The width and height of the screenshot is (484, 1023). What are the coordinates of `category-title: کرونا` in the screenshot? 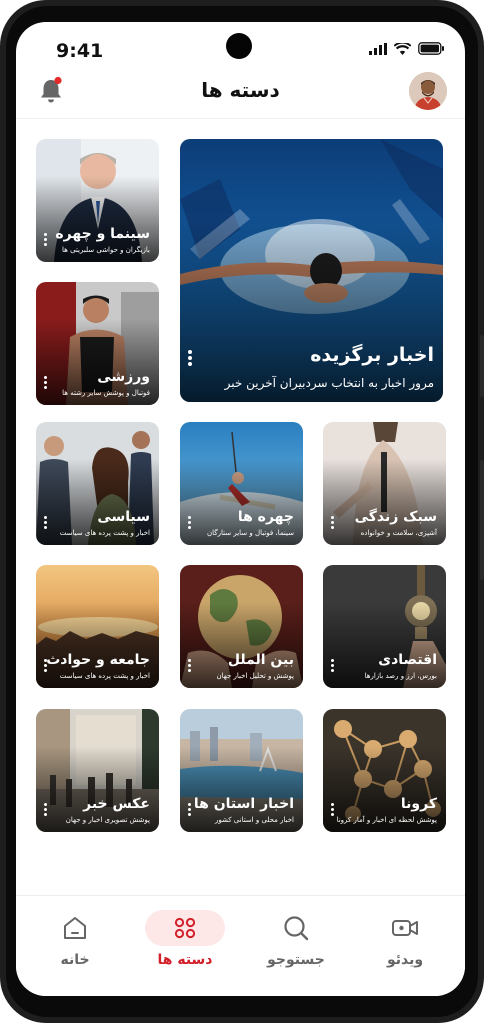 It's located at (418, 804).